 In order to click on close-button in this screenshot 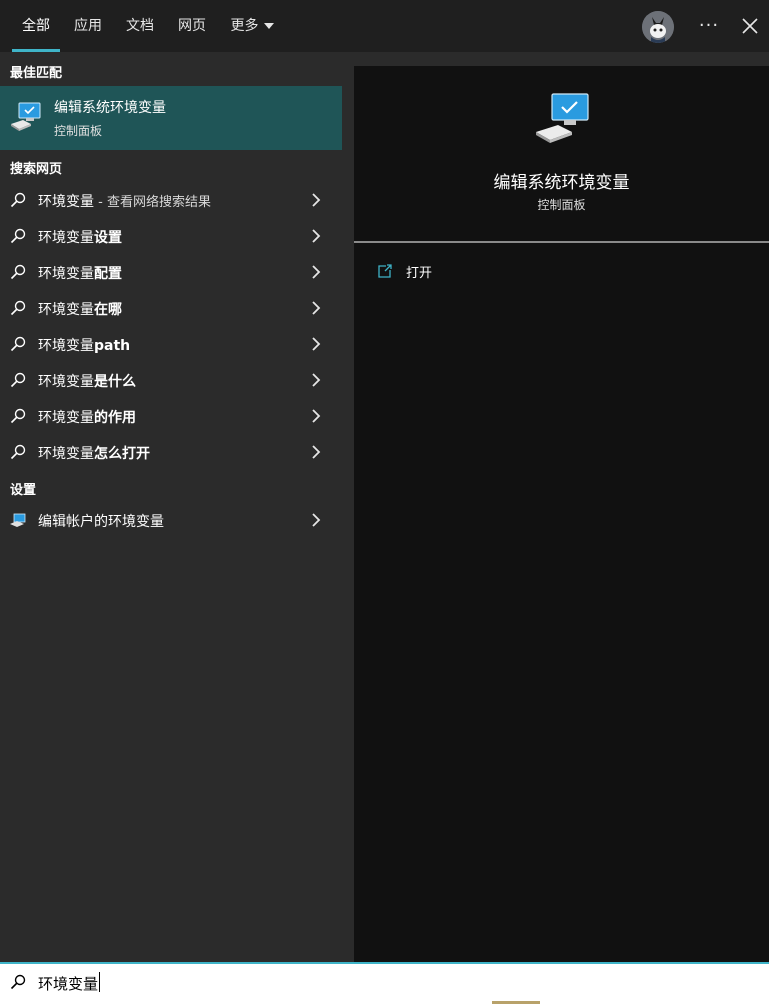, I will do `click(750, 26)`.